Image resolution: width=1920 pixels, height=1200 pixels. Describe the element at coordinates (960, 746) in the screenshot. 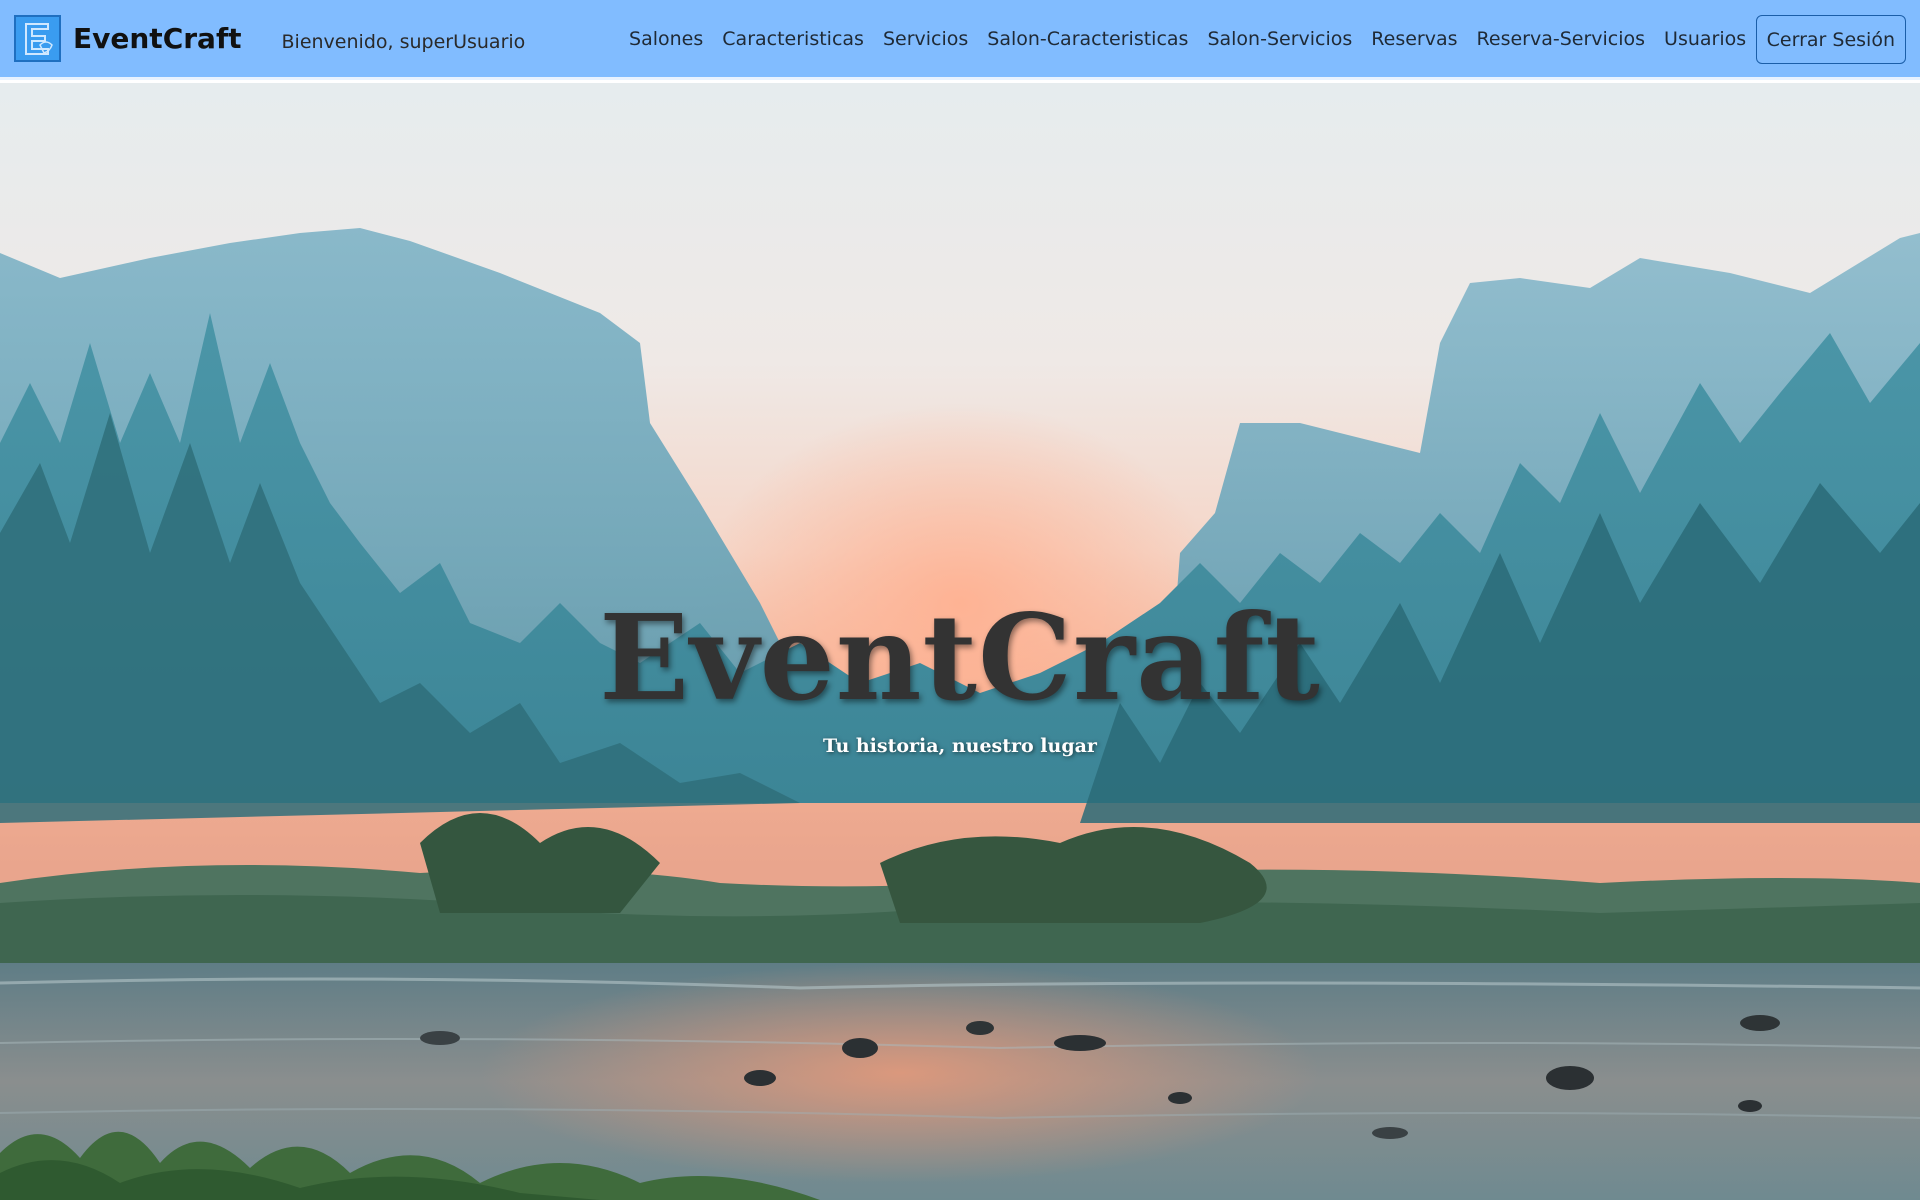

I see `hero-subtitle: Tu historia, nuestro lugar` at that location.